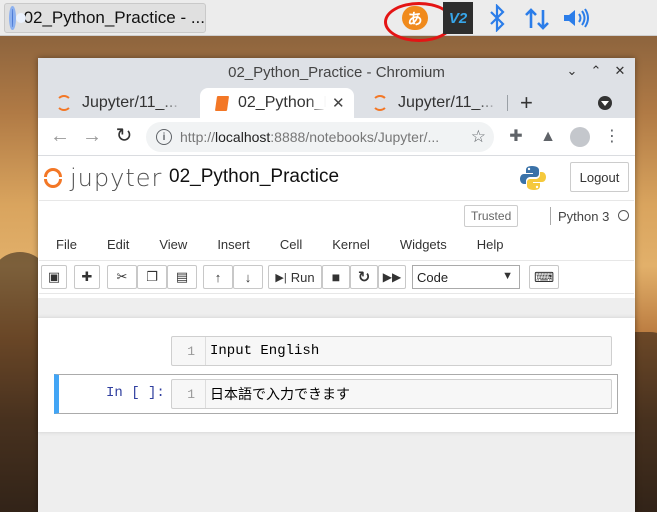  I want to click on kernel-idle-icon, so click(623, 215).